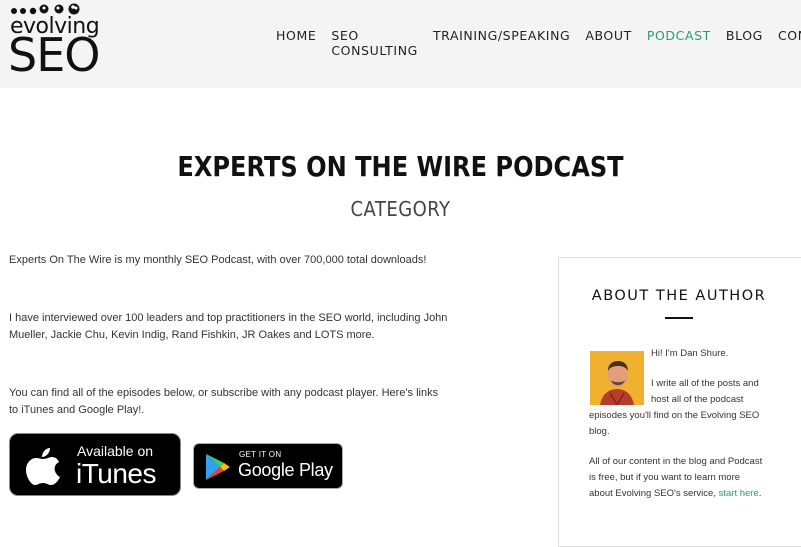  What do you see at coordinates (599, 431) in the screenshot?
I see `bio-line: blog.` at bounding box center [599, 431].